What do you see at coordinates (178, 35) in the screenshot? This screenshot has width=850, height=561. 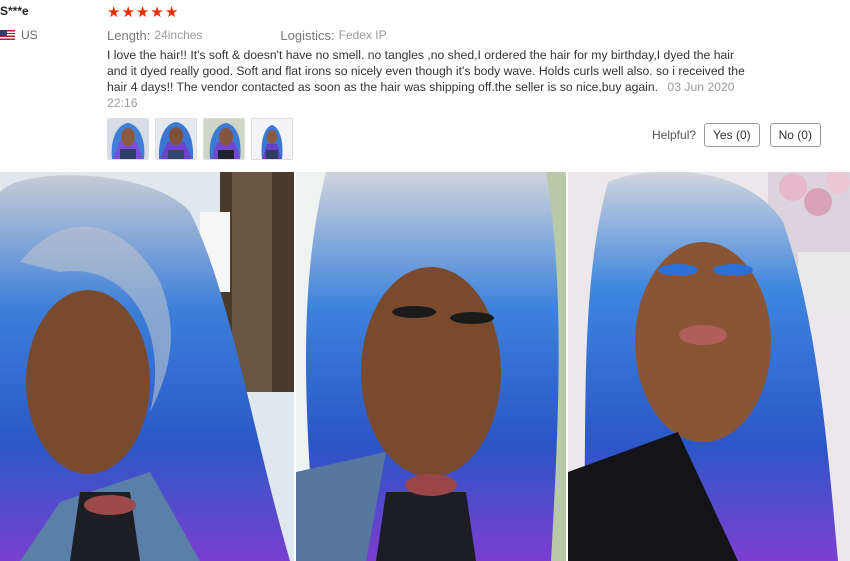 I see `length-value: 24inches` at bounding box center [178, 35].